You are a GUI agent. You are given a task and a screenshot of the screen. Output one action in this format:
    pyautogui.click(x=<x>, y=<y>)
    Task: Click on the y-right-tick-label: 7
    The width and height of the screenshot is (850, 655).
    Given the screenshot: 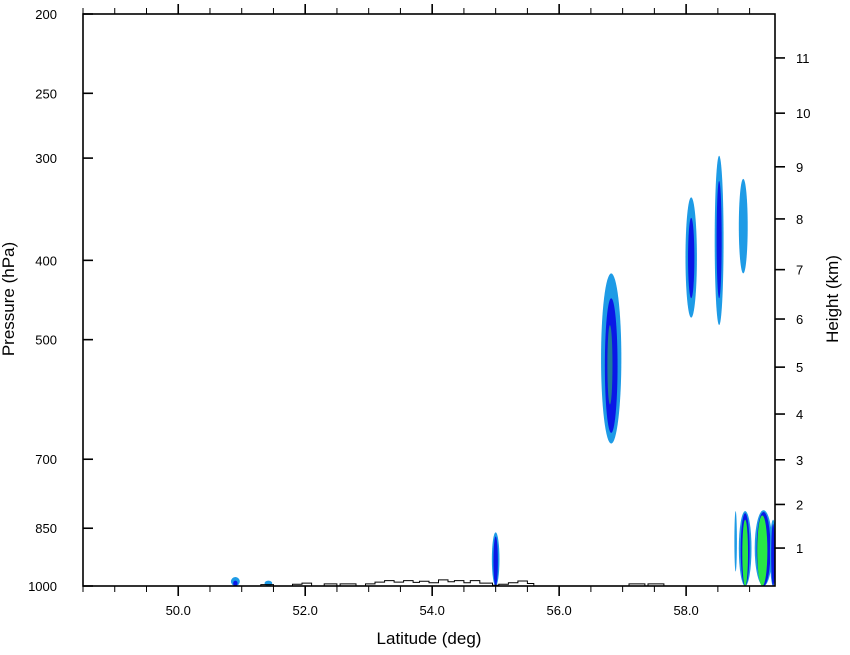 What is the action you would take?
    pyautogui.click(x=799, y=270)
    